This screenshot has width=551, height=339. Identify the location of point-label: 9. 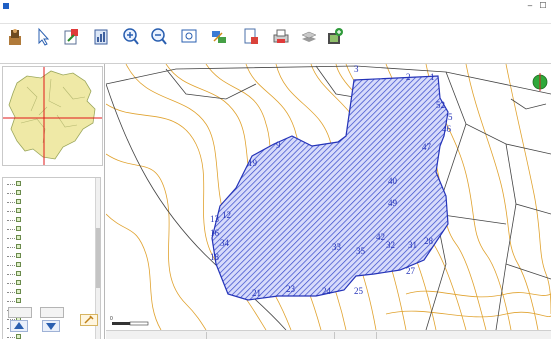
(278, 145).